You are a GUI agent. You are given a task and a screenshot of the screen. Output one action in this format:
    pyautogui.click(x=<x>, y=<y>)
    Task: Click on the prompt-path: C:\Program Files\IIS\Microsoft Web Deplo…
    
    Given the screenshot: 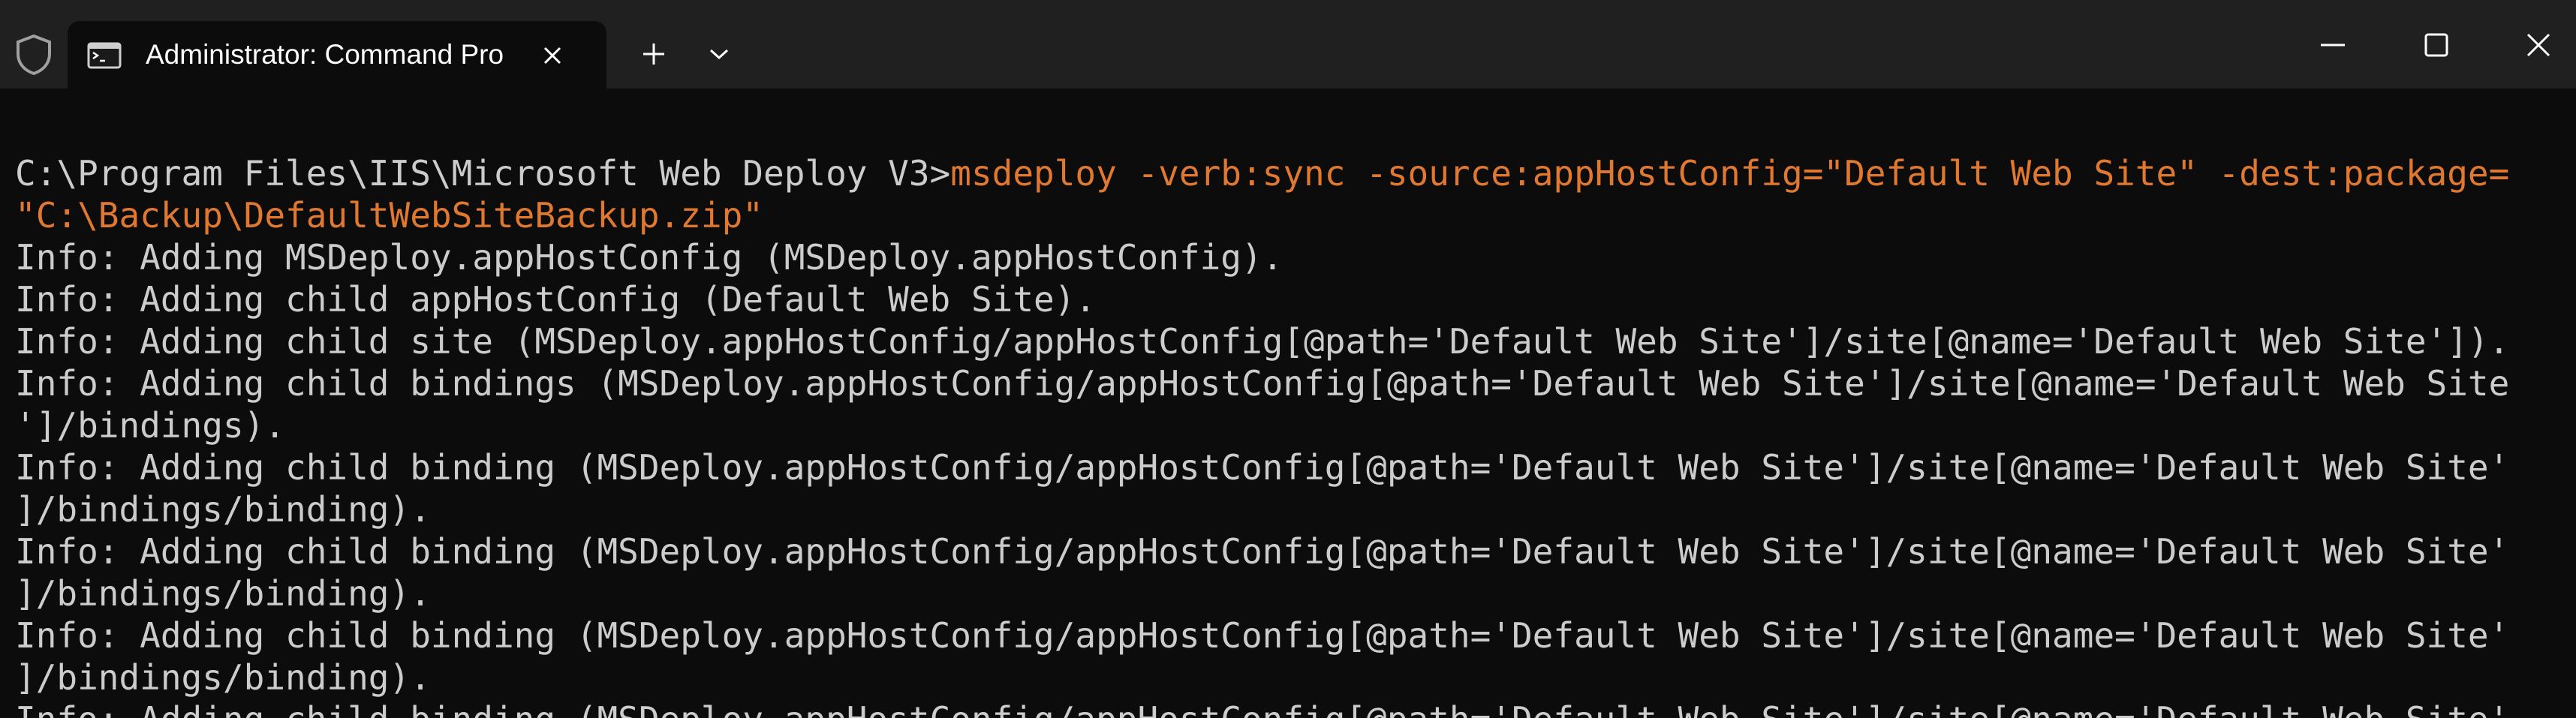 What is the action you would take?
    pyautogui.click(x=483, y=173)
    